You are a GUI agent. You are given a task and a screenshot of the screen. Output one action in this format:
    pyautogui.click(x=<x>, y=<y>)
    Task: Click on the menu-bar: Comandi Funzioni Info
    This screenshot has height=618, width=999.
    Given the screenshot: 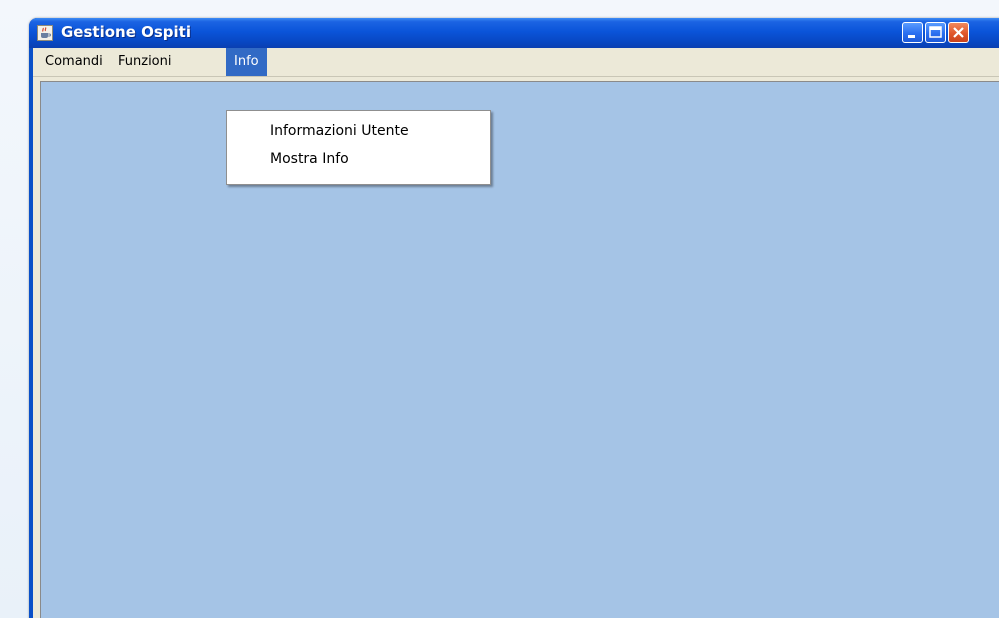 What is the action you would take?
    pyautogui.click(x=516, y=62)
    